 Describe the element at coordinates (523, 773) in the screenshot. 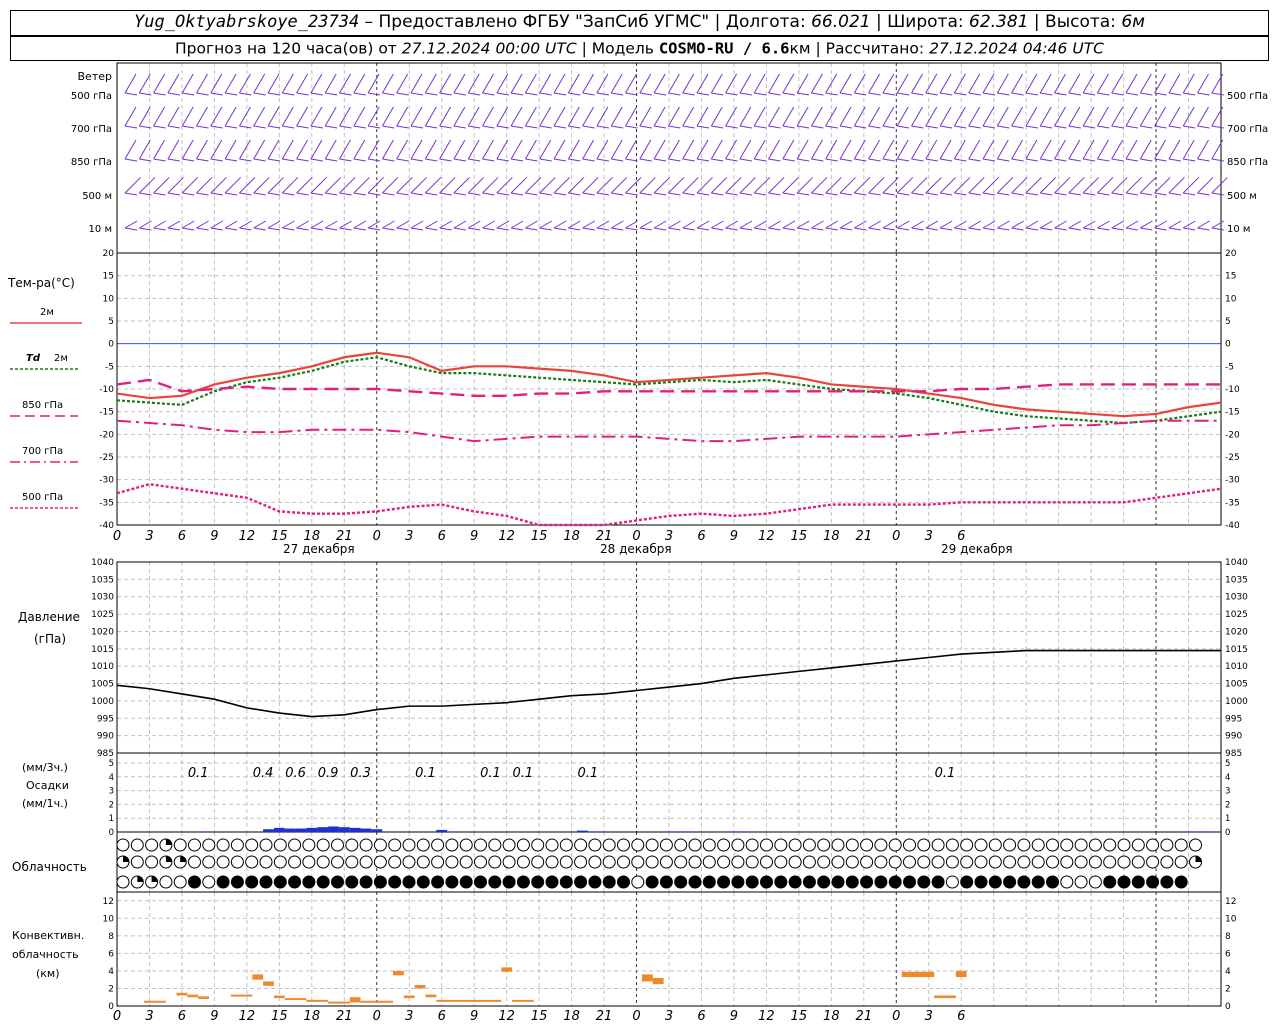

I see `precip-annotation: 0.1` at that location.